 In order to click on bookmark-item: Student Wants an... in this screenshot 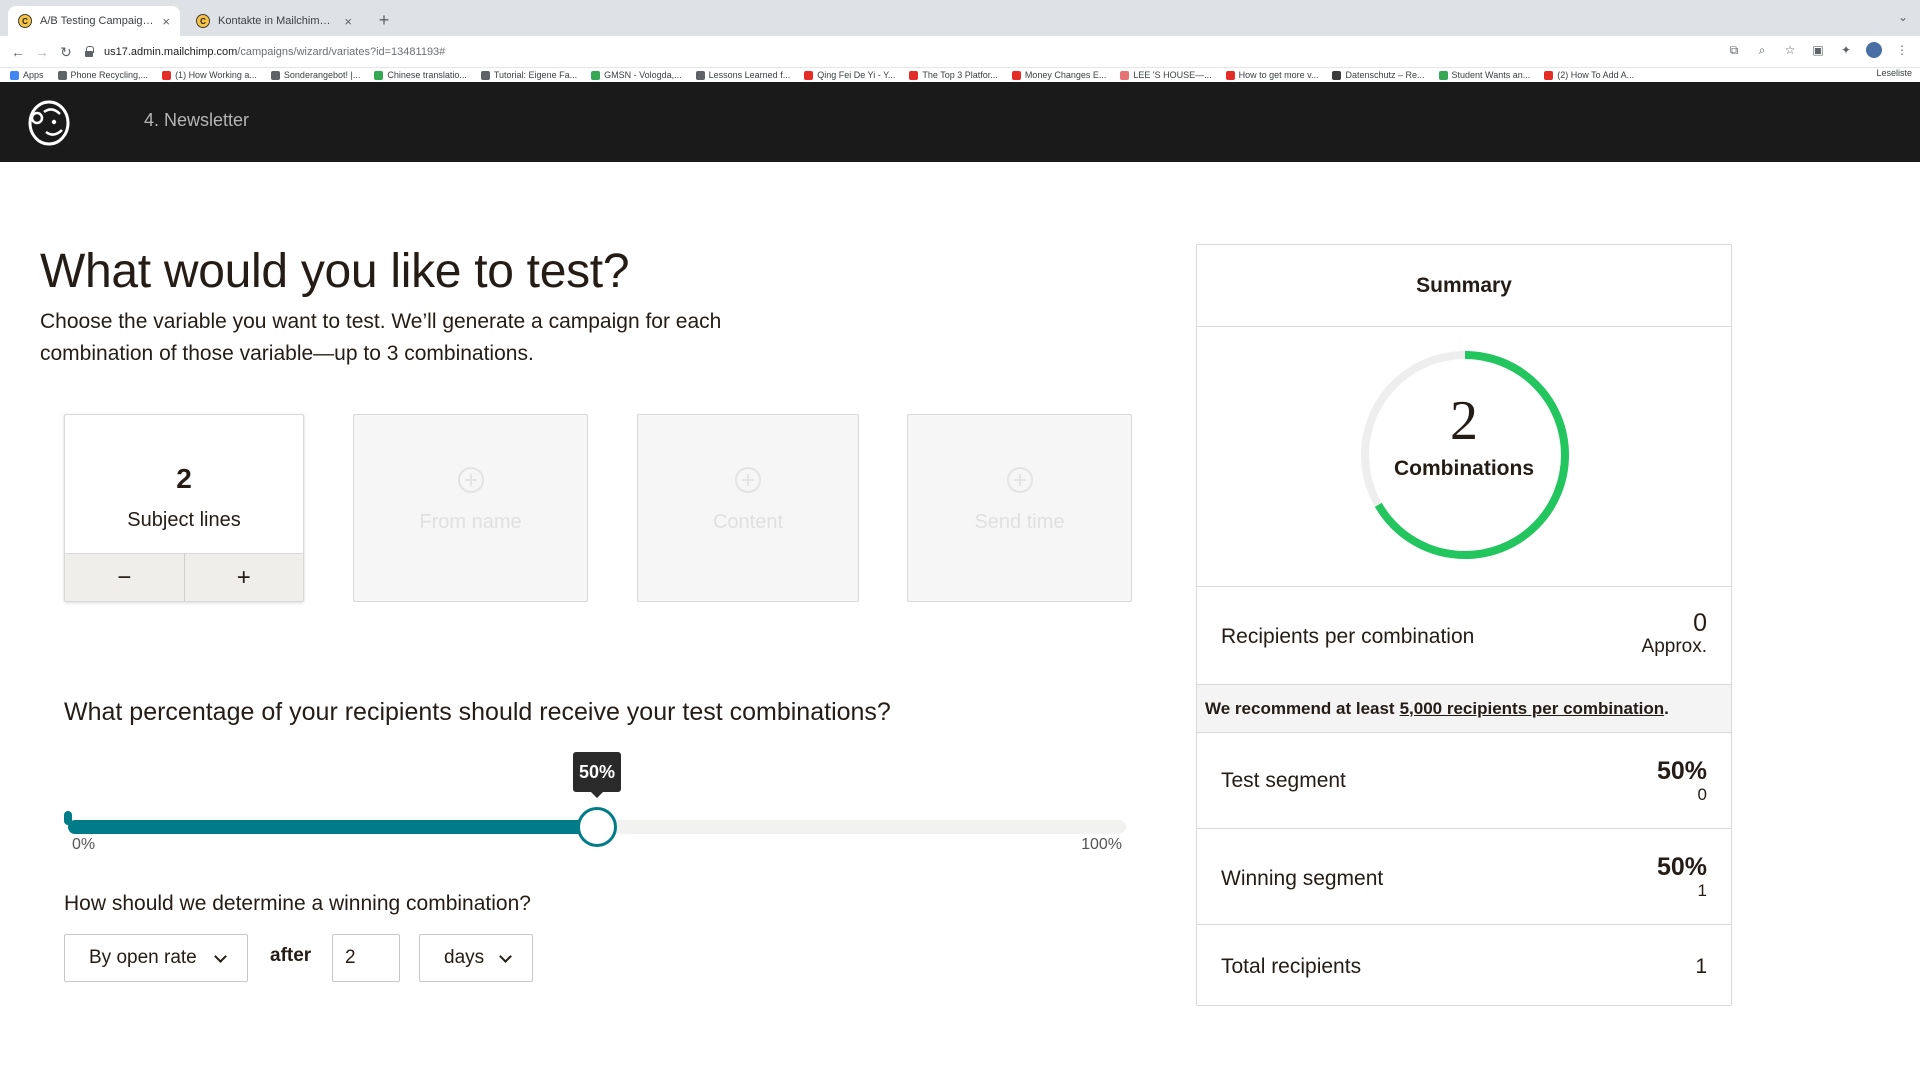, I will do `click(1484, 75)`.